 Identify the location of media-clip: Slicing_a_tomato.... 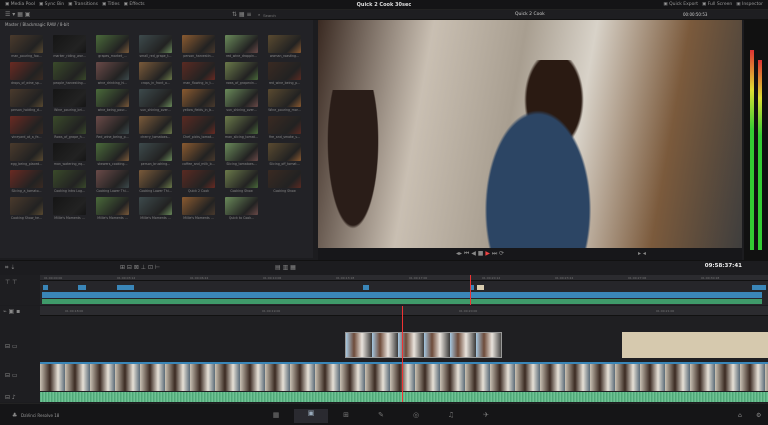
(26, 181).